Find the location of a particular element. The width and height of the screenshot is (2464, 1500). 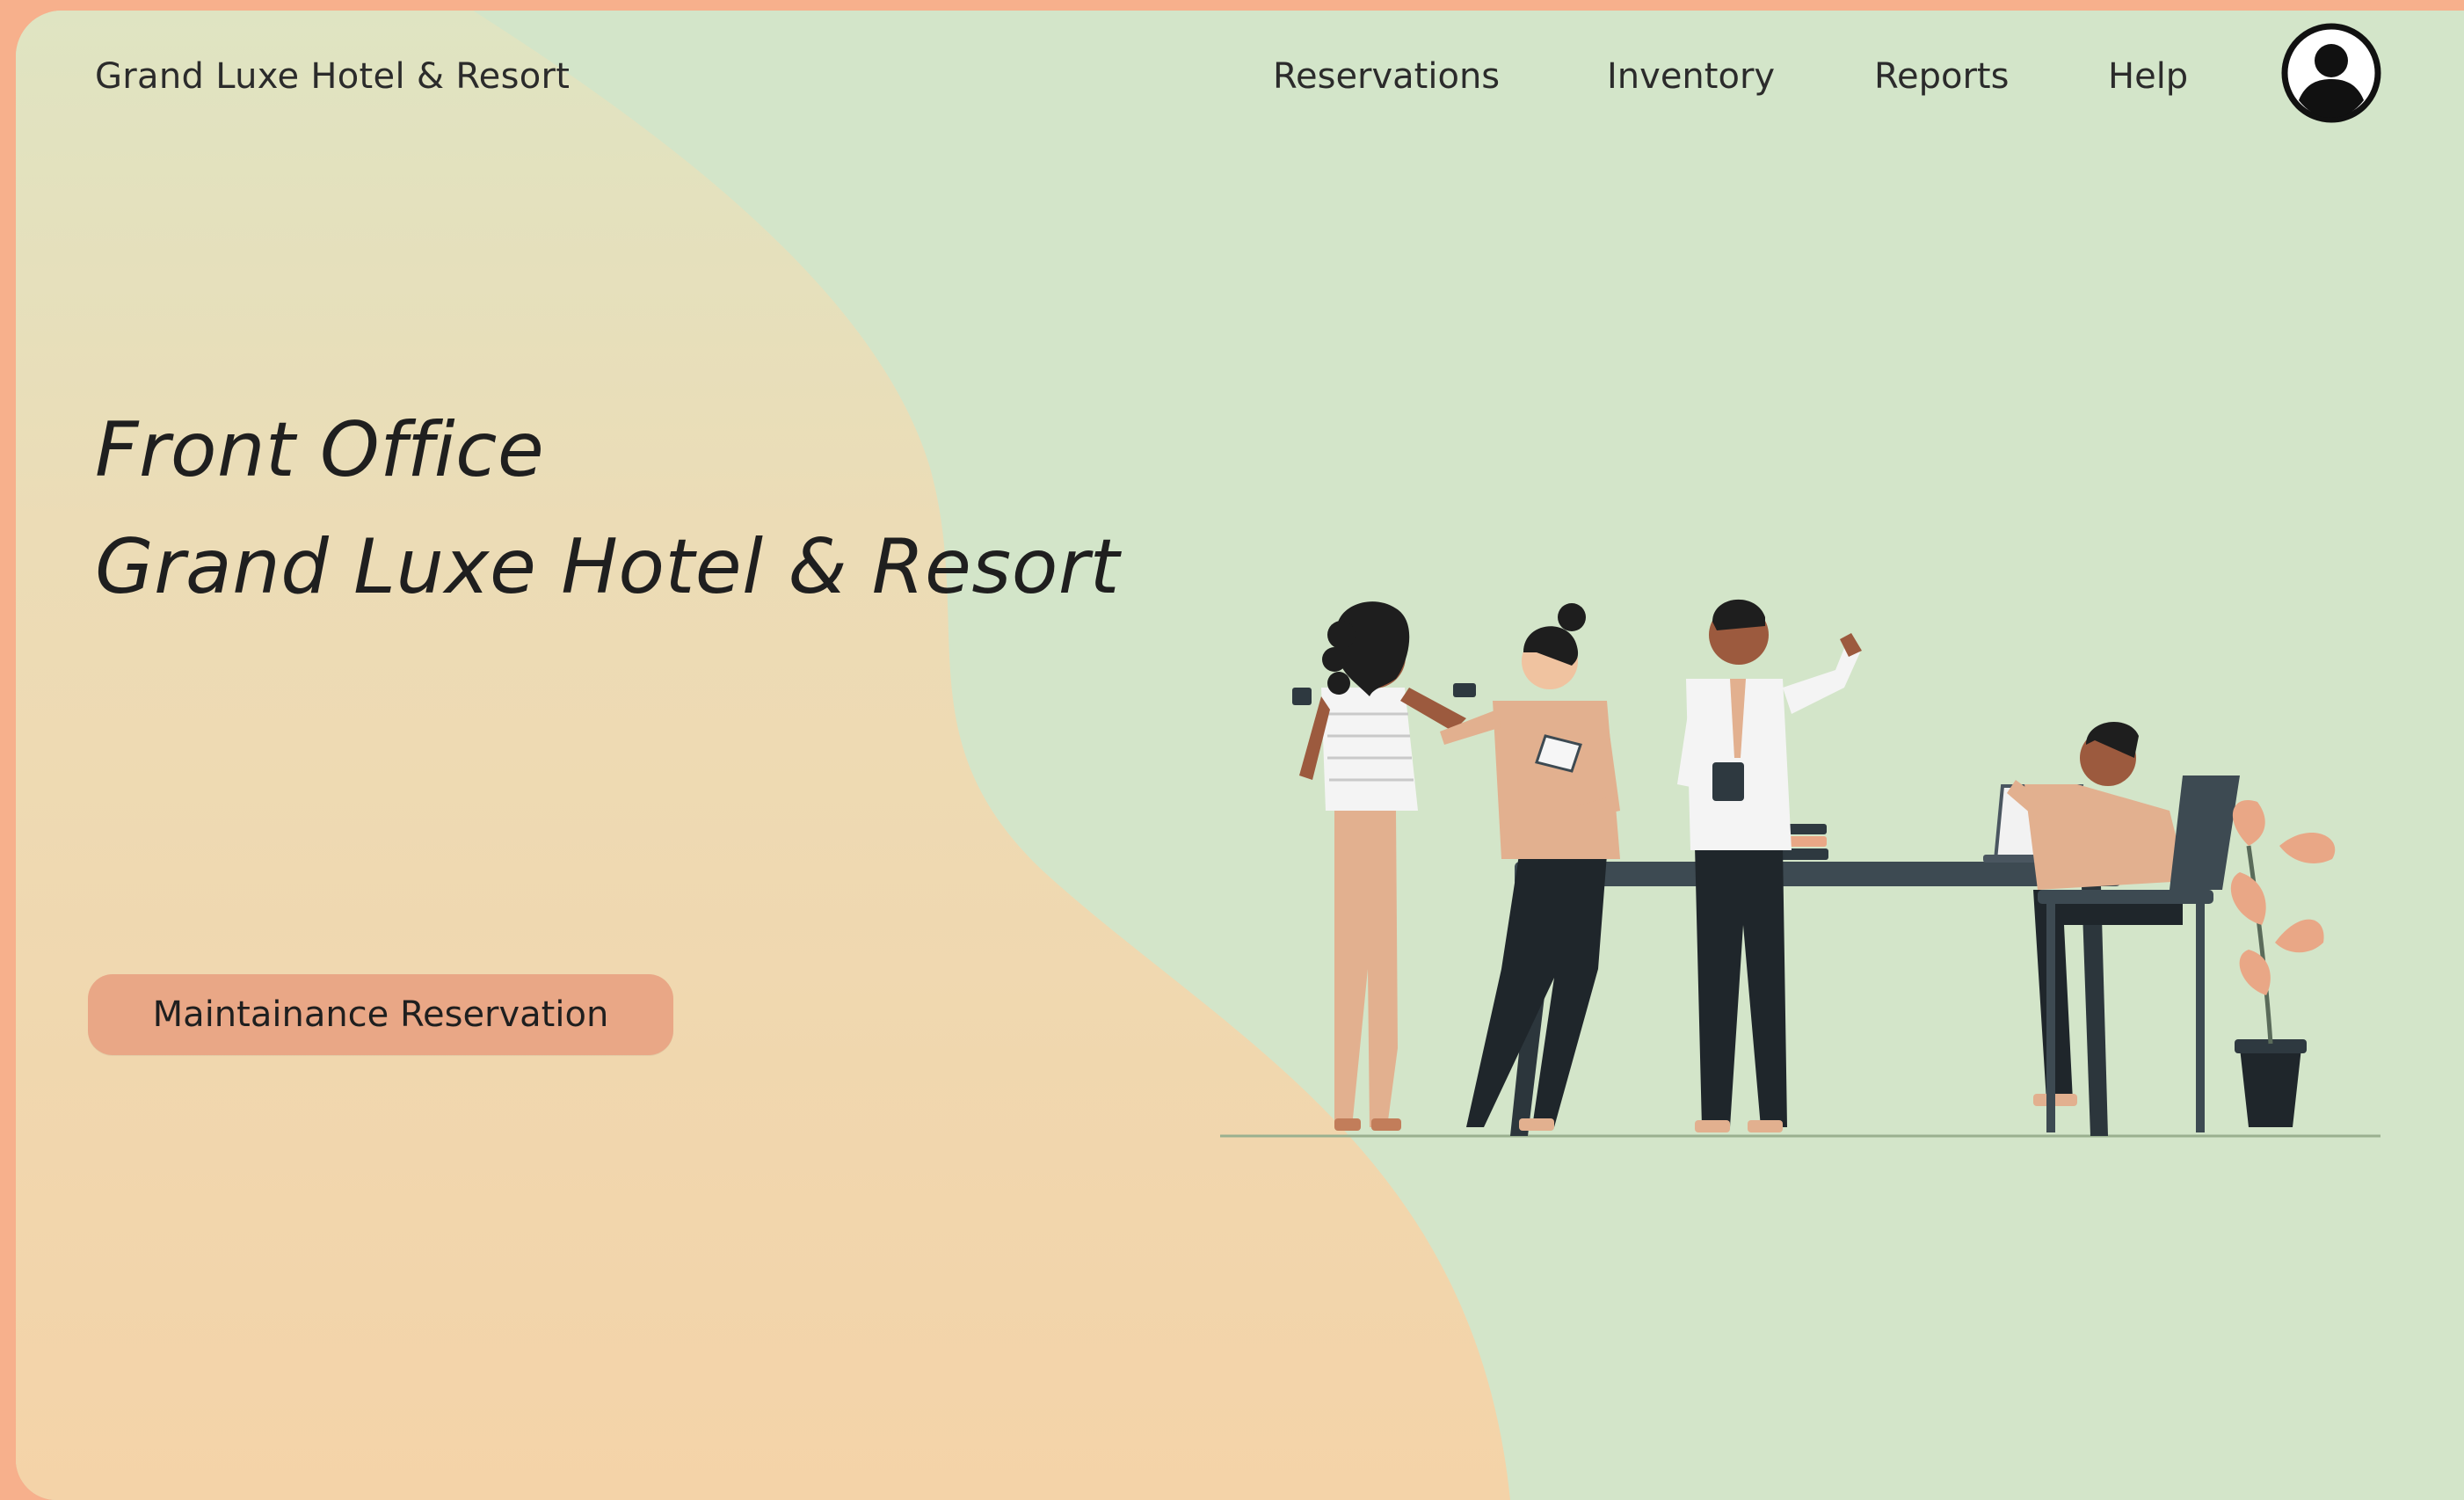

user-circle-icon is located at coordinates (2331, 73).